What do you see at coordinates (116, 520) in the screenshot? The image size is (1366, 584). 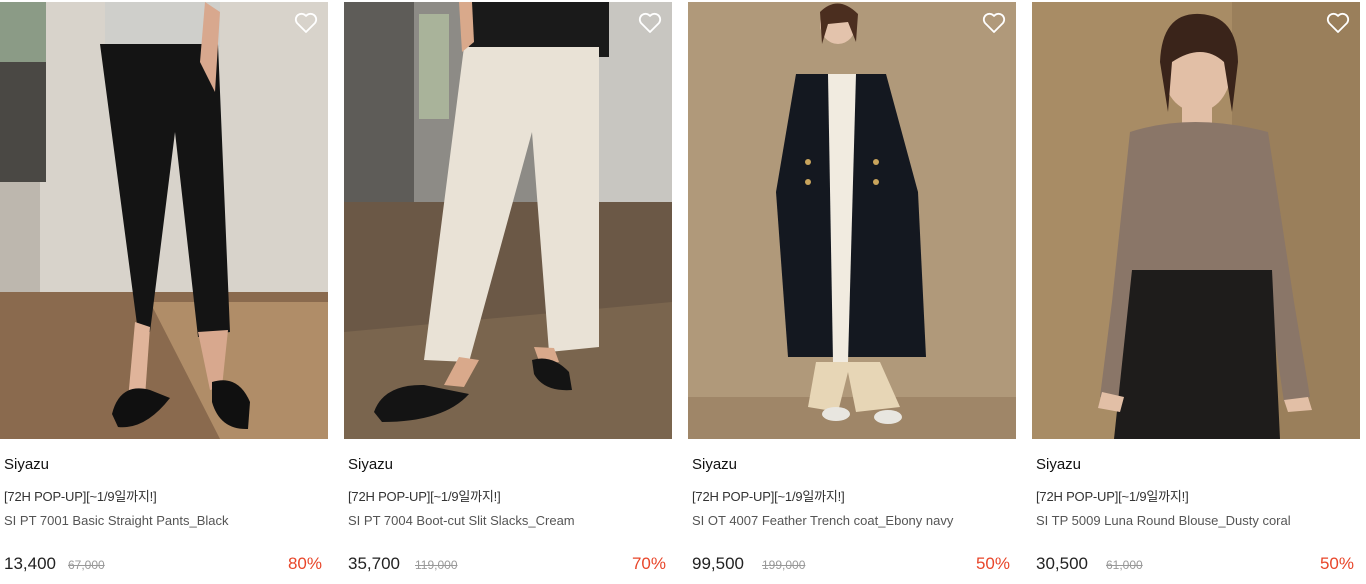 I see `product-name: SI PT 7001 Basic Straight Pants_Black` at bounding box center [116, 520].